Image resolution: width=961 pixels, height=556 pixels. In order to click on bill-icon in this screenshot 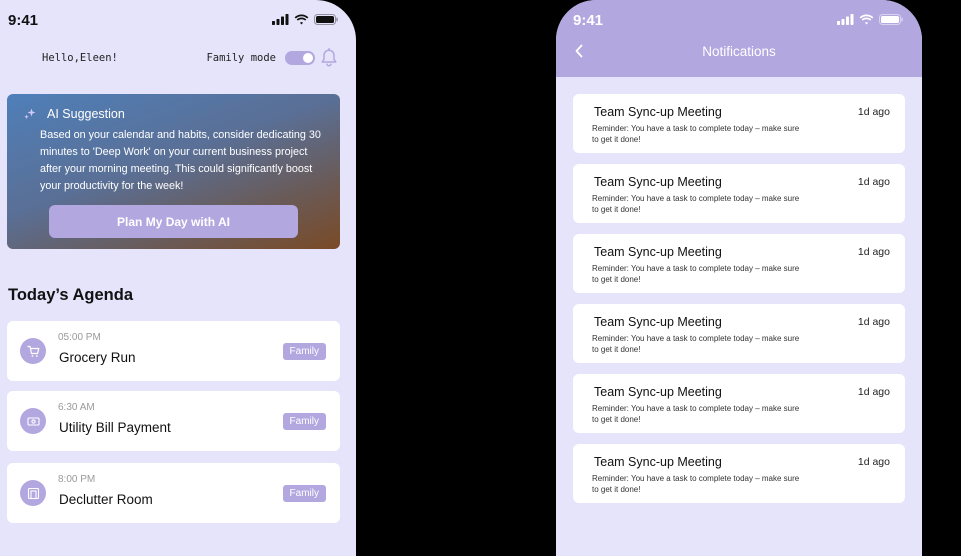, I will do `click(33, 421)`.